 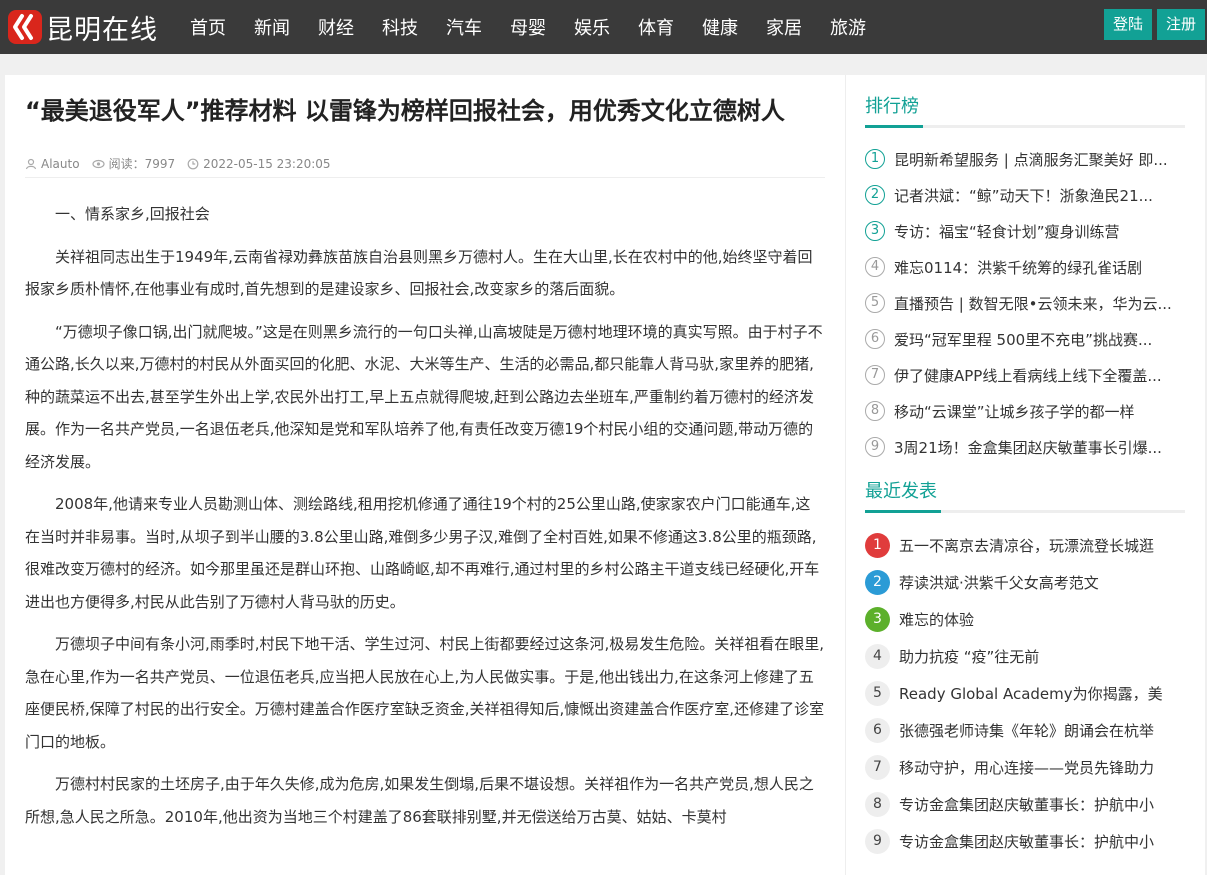 I want to click on recent-number: 1, so click(x=877, y=545).